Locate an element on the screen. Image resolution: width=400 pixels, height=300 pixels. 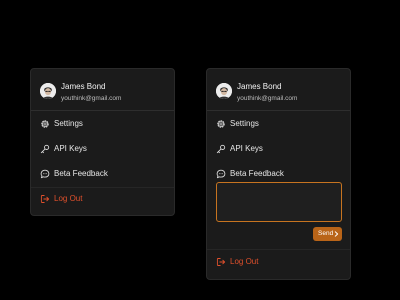
chevron-right-icon is located at coordinates (336, 234).